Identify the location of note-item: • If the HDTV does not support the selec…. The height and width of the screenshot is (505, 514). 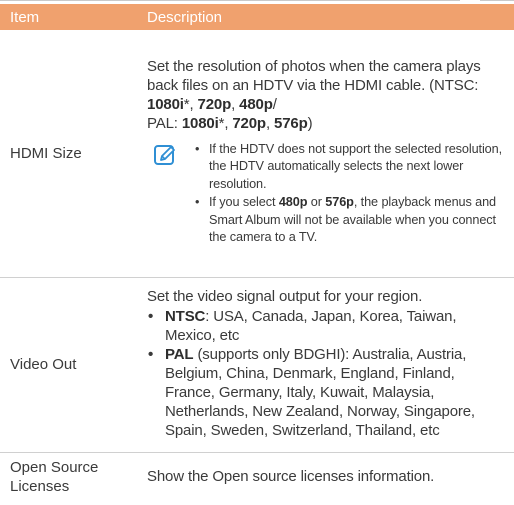
(348, 167).